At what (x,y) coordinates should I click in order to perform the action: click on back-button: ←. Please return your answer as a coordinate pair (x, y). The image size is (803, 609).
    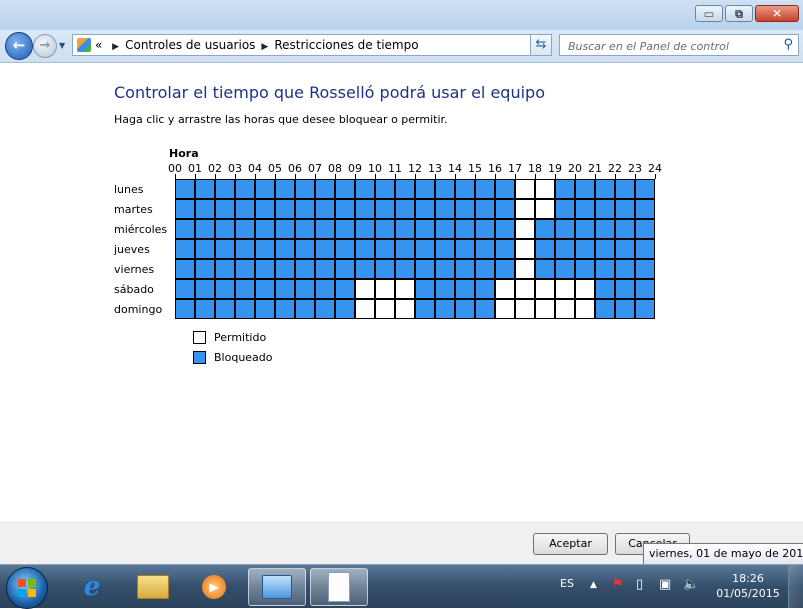
    Looking at the image, I should click on (19, 46).